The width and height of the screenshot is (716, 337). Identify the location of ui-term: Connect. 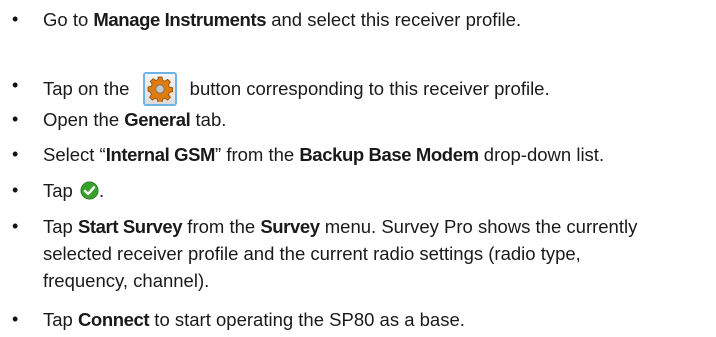
(113, 319).